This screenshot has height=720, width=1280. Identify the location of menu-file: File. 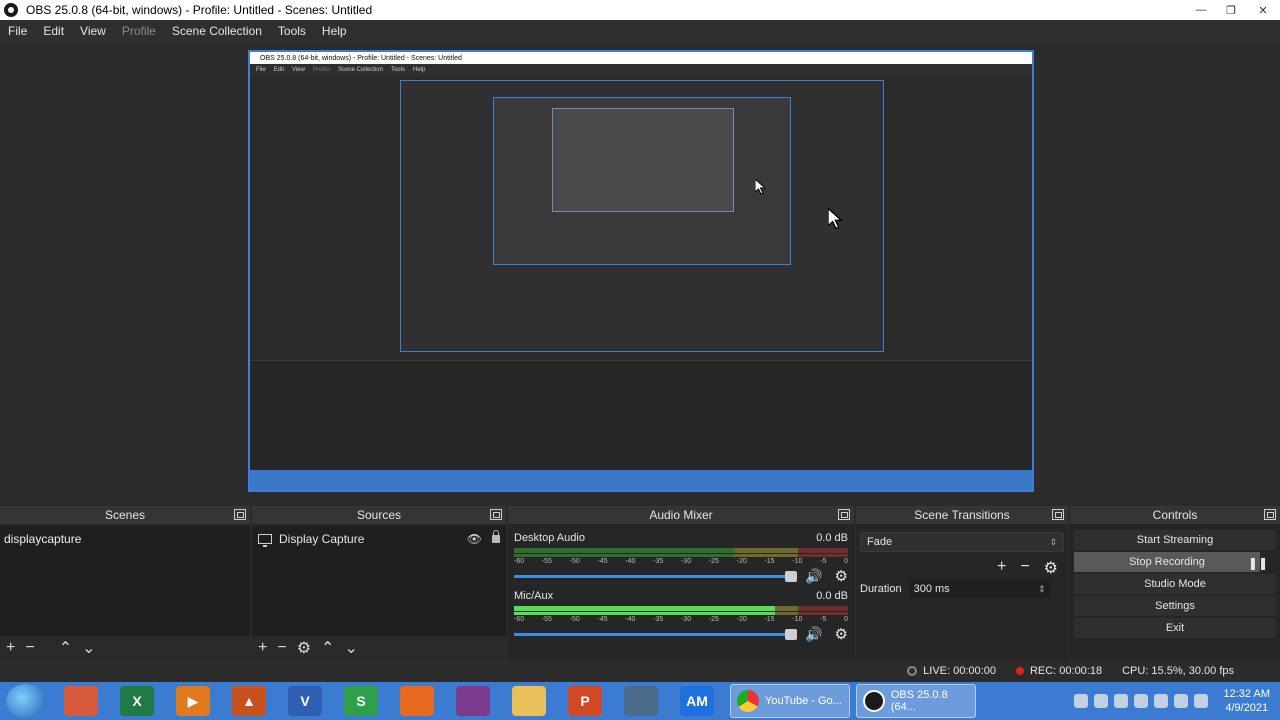
(17, 31).